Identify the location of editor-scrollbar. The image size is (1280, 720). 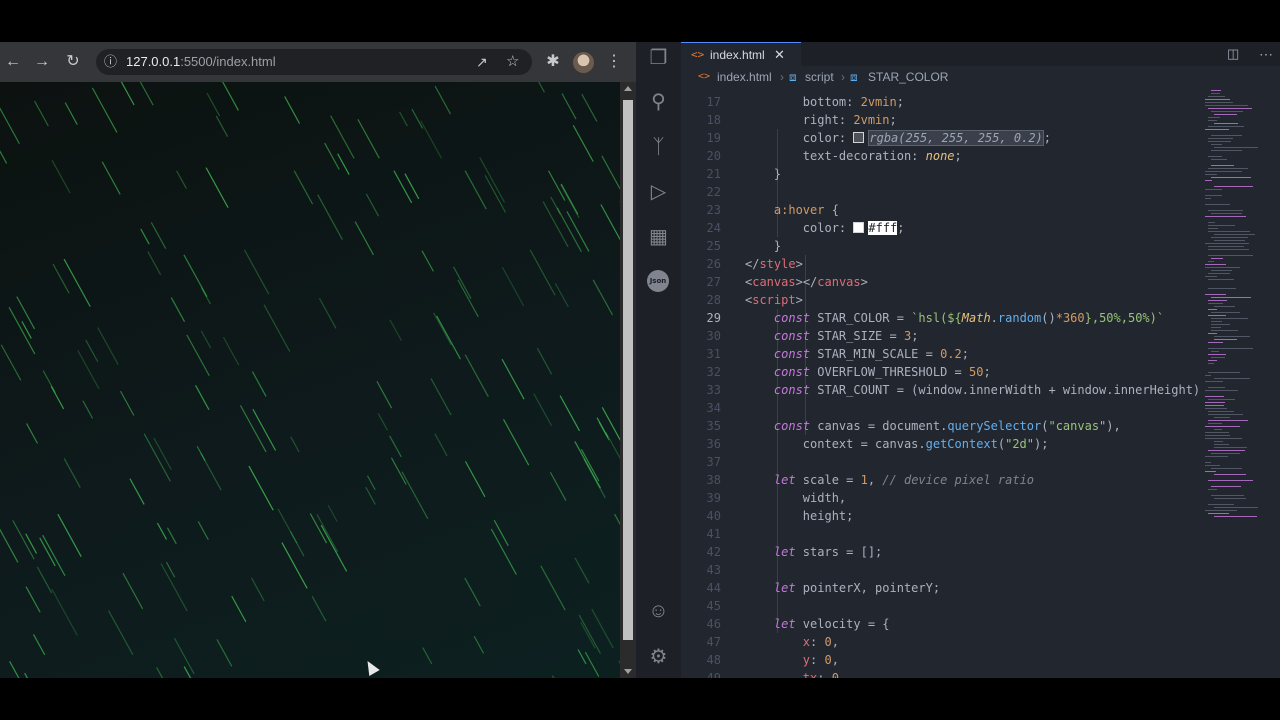
(1273, 383).